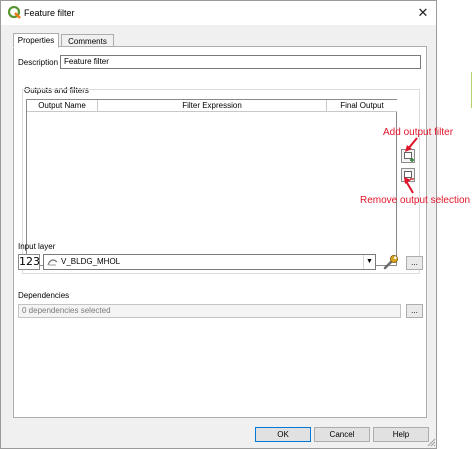 Image resolution: width=474 pixels, height=449 pixels. What do you see at coordinates (209, 262) in the screenshot?
I see `input-layer-combobox: V_BLDG_MHOL ▼` at bounding box center [209, 262].